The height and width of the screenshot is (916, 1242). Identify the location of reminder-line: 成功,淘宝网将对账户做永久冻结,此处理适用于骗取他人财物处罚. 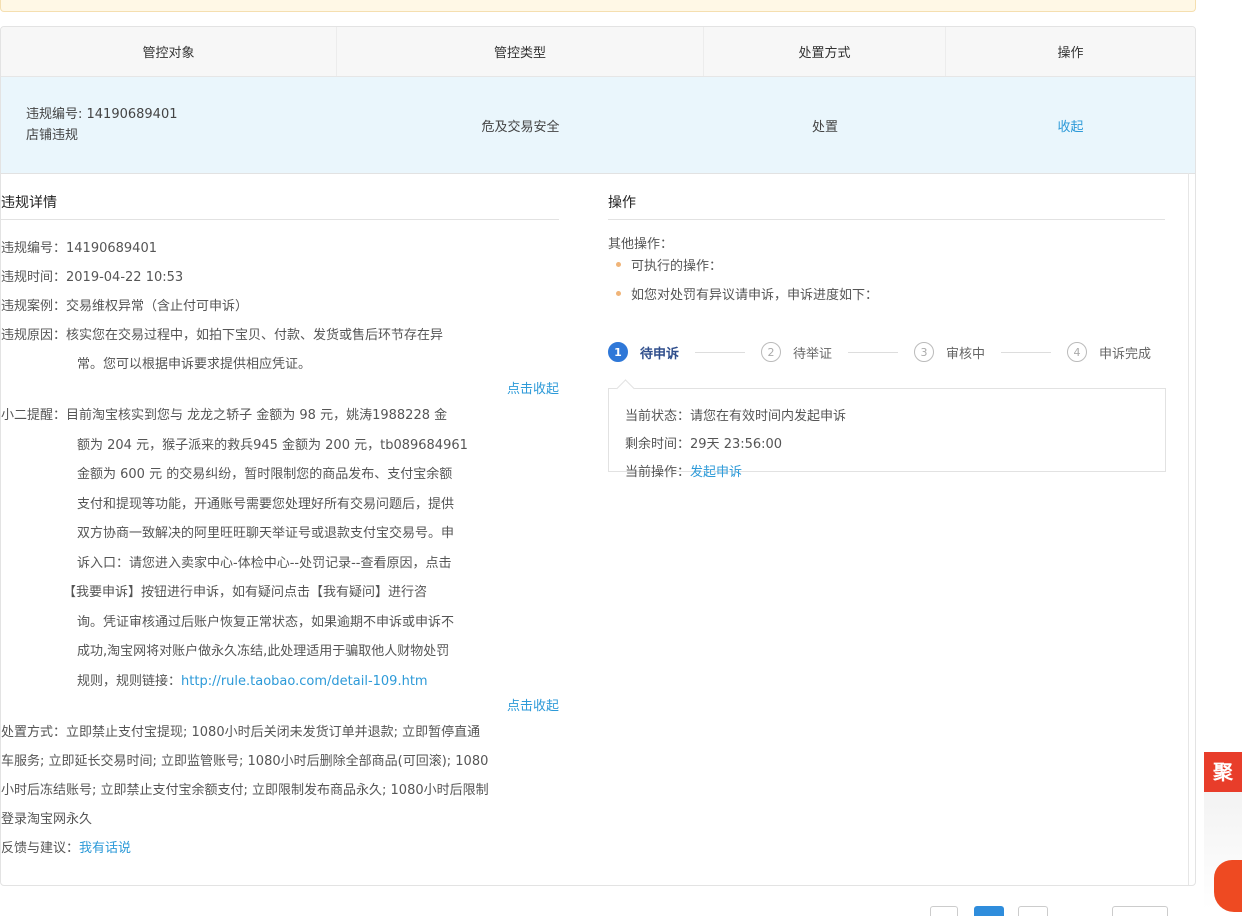
(263, 651).